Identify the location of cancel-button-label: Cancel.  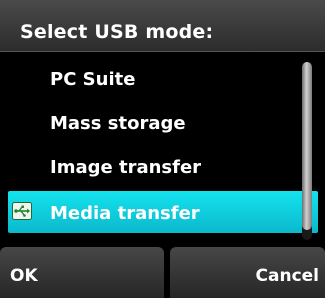
(287, 276).